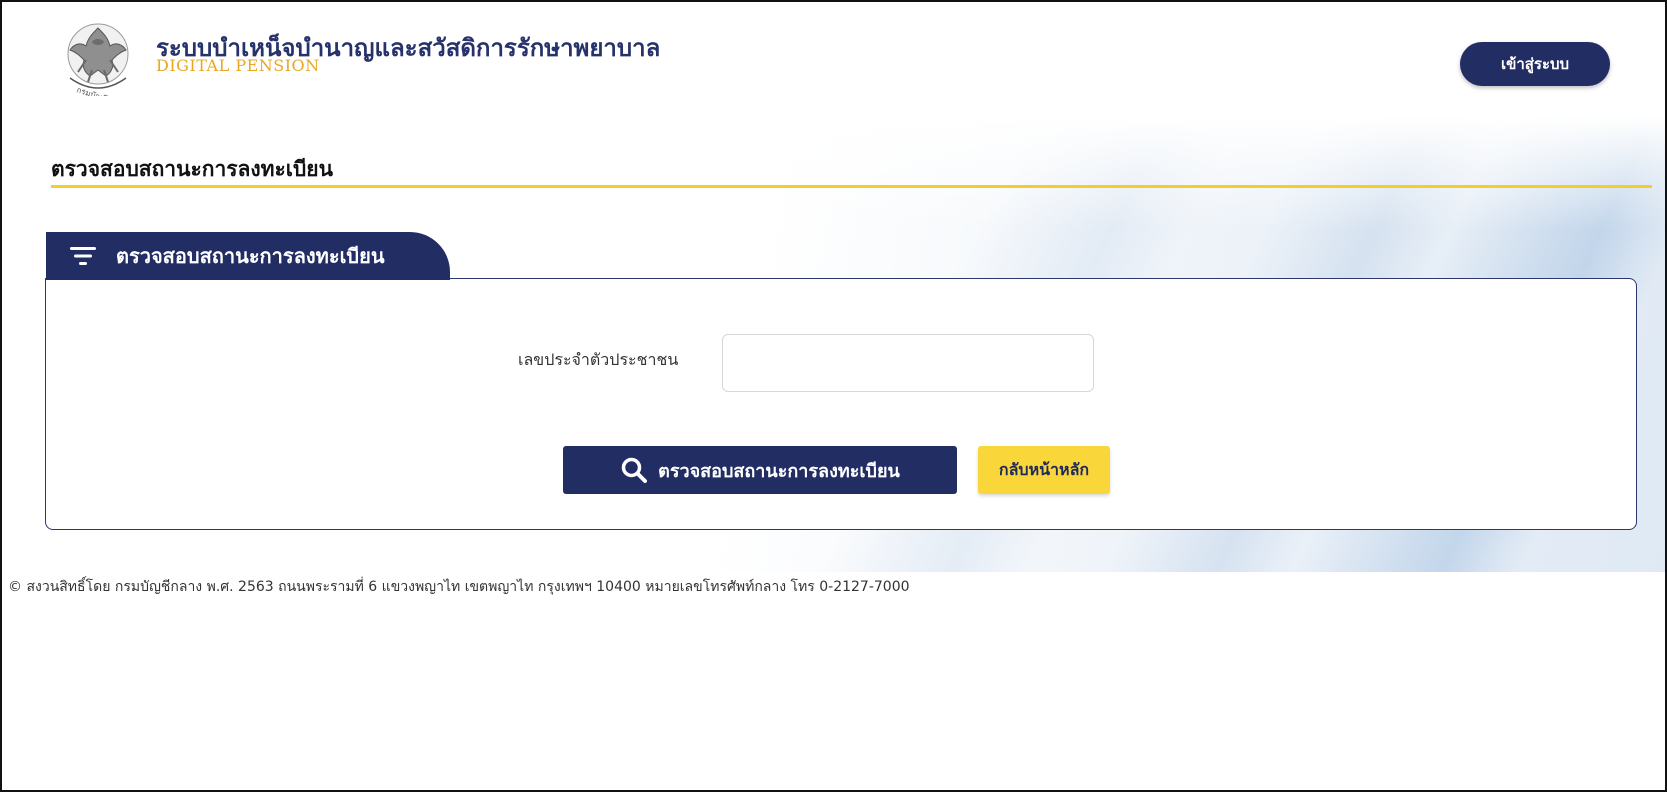 This screenshot has width=1667, height=792. Describe the element at coordinates (598, 359) in the screenshot. I see `citizen-id-label: เลขประจำตัวประชาชน` at that location.